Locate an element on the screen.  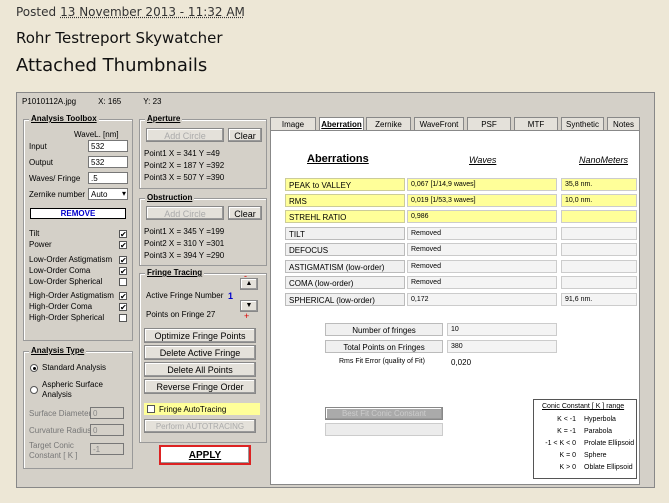
check-label: Tilt is located at coordinates (34, 233).